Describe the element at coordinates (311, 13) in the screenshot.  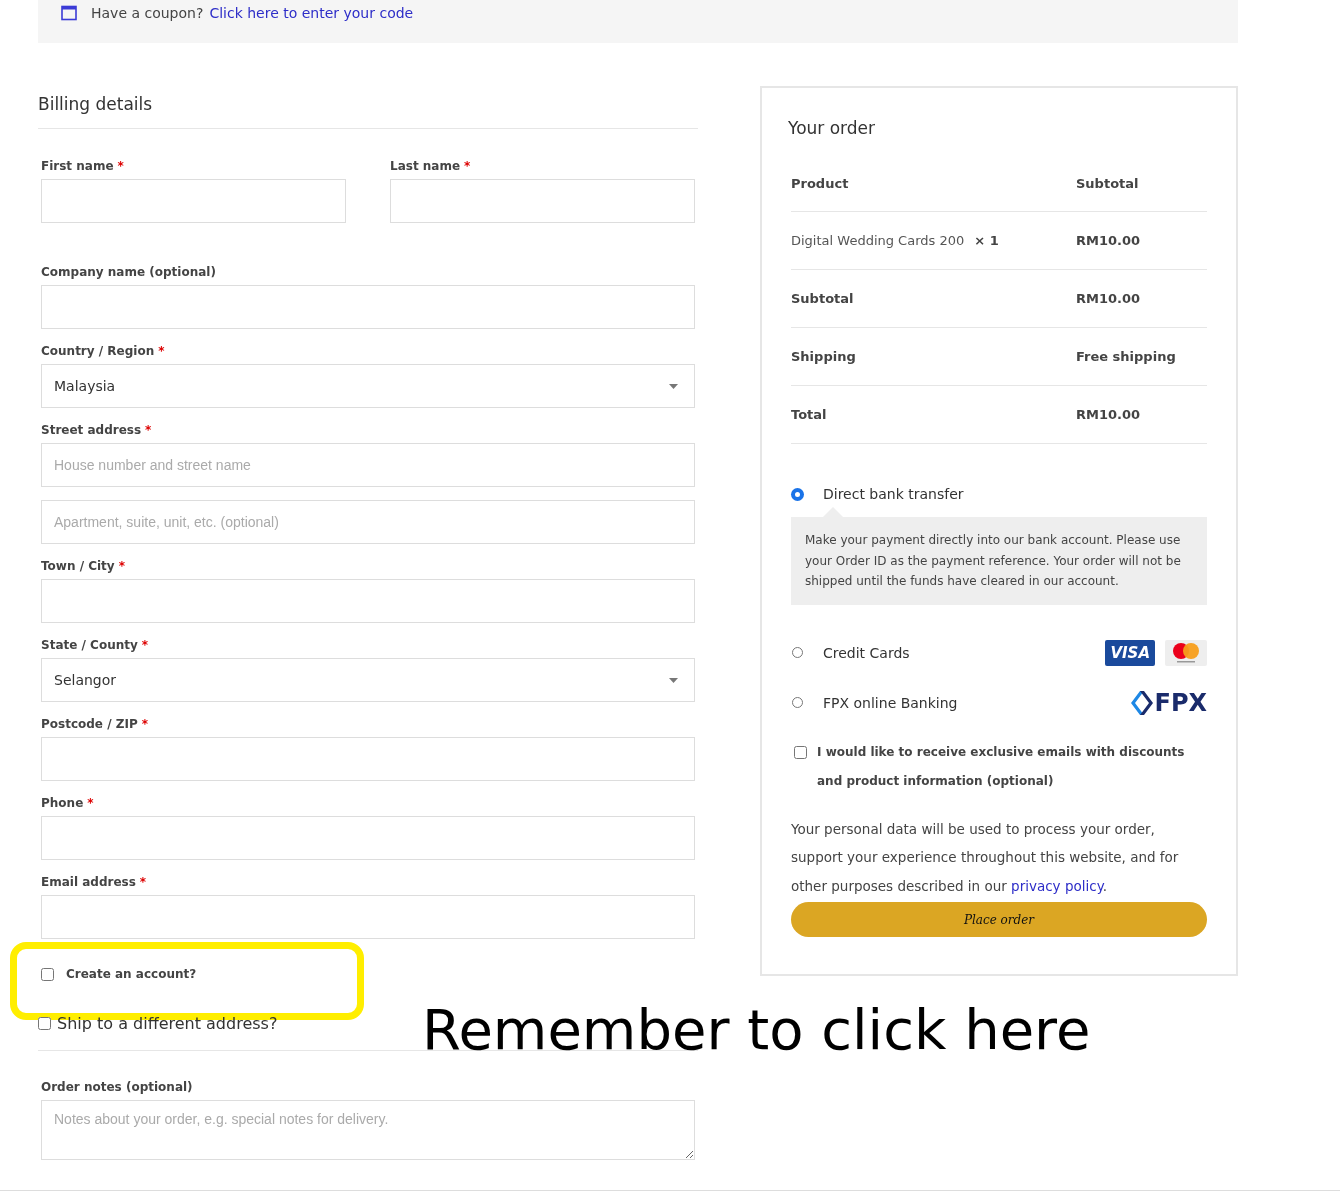
I see `coupon-link: Click here to enter your code` at that location.